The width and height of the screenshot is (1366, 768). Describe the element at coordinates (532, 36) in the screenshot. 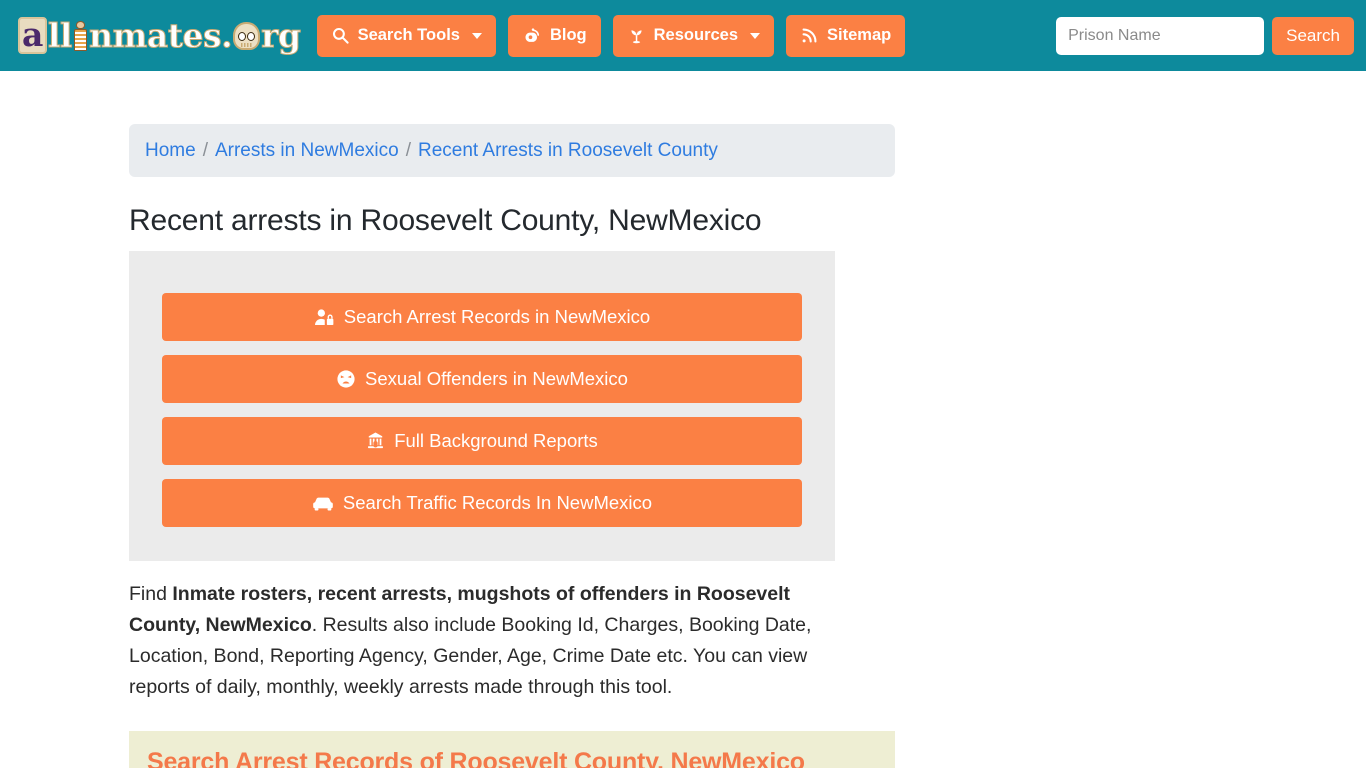

I see `blogger-b-icon` at that location.